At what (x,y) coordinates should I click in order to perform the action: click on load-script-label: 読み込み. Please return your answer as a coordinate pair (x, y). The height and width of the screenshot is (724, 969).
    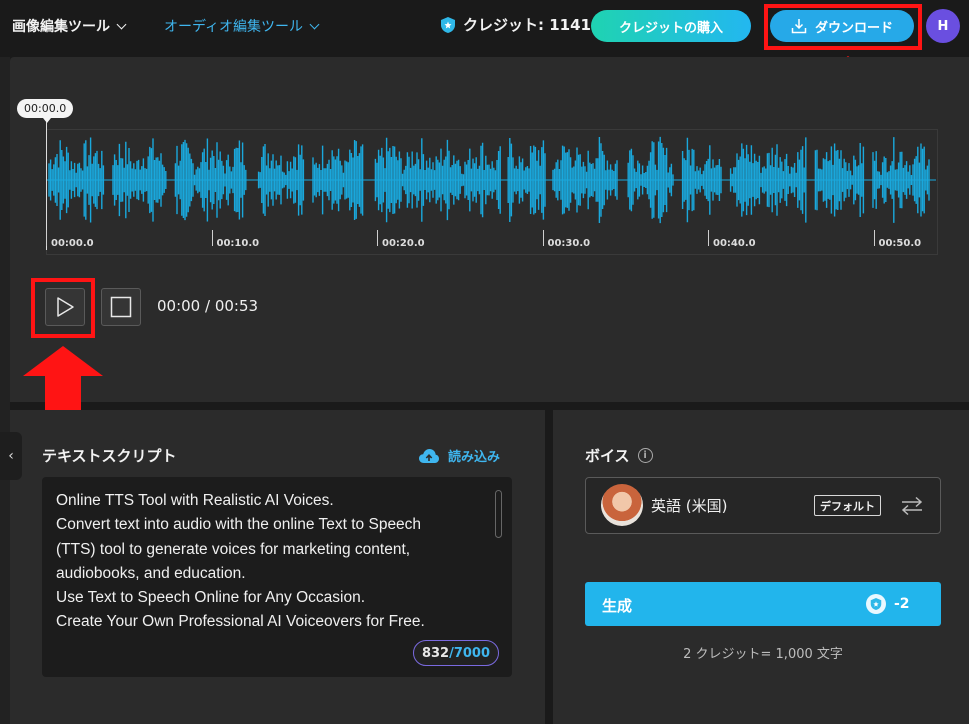
    Looking at the image, I should click on (474, 457).